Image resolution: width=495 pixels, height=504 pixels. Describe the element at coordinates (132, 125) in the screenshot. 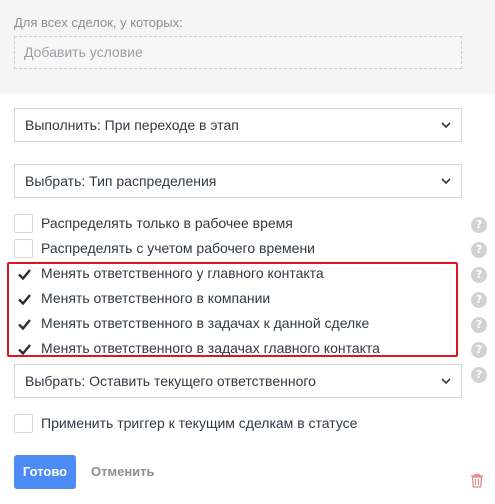

I see `execute-select-value: Выполнить: При переходе в этап` at that location.